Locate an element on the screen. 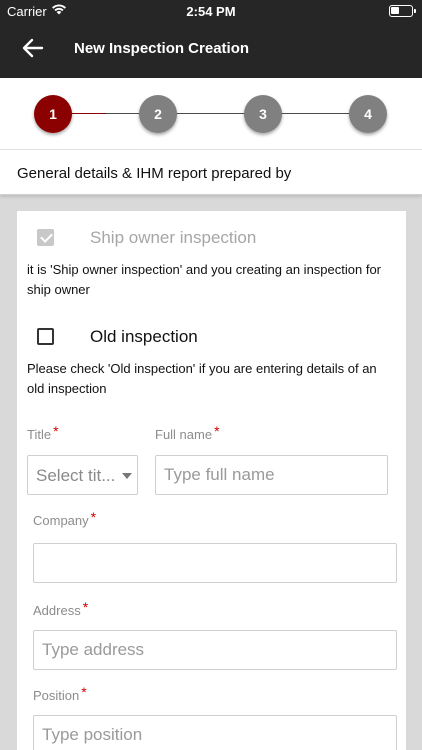  old-inspection-checkbox is located at coordinates (45, 336).